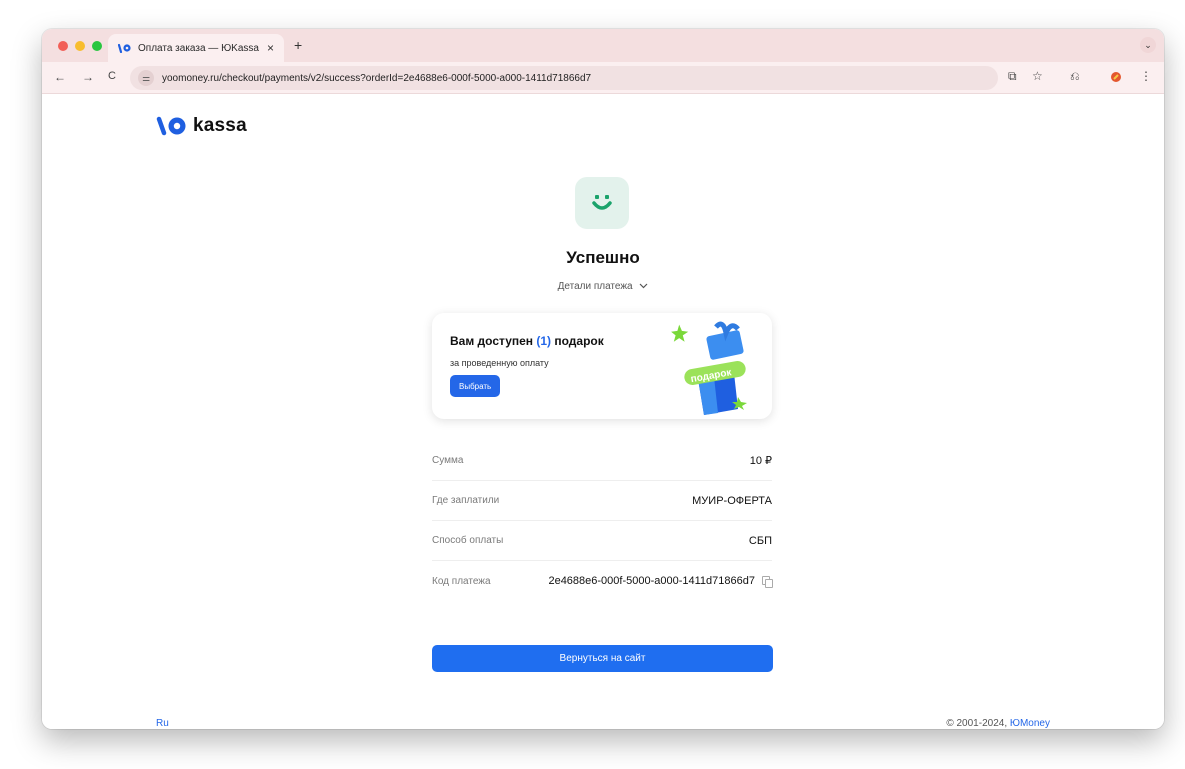 This screenshot has width=1185, height=769. I want to click on reload-button: C, so click(112, 76).